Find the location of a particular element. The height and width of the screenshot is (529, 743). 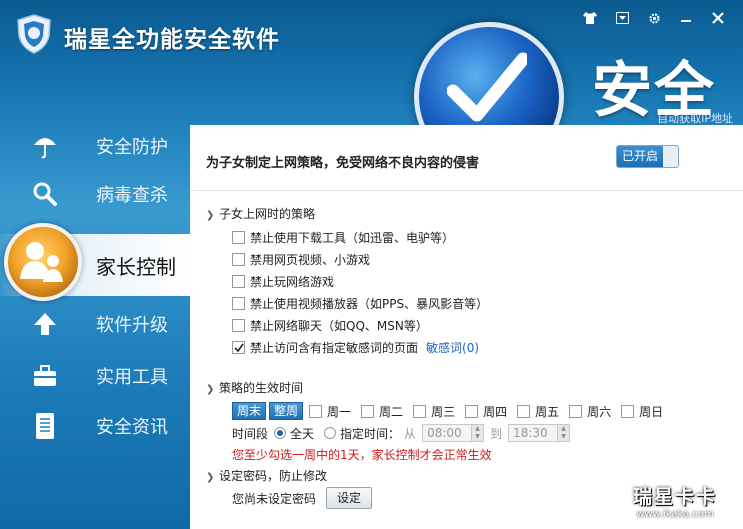

section-password-label: 设定密码，防止修改 is located at coordinates (273, 476).